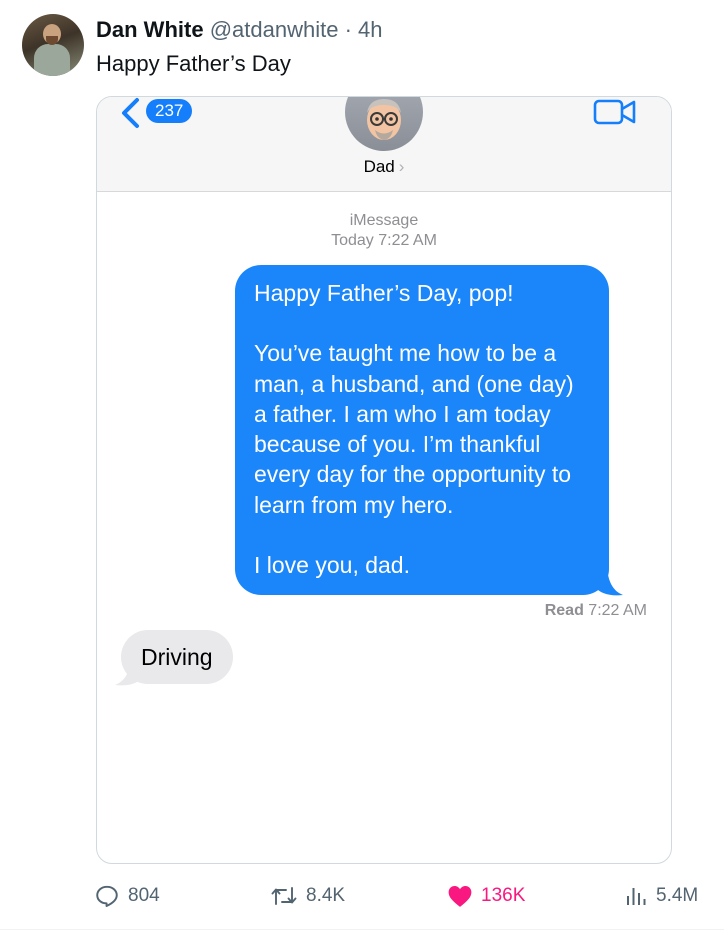 The height and width of the screenshot is (932, 724). What do you see at coordinates (131, 113) in the screenshot?
I see `back-chevron-icon` at bounding box center [131, 113].